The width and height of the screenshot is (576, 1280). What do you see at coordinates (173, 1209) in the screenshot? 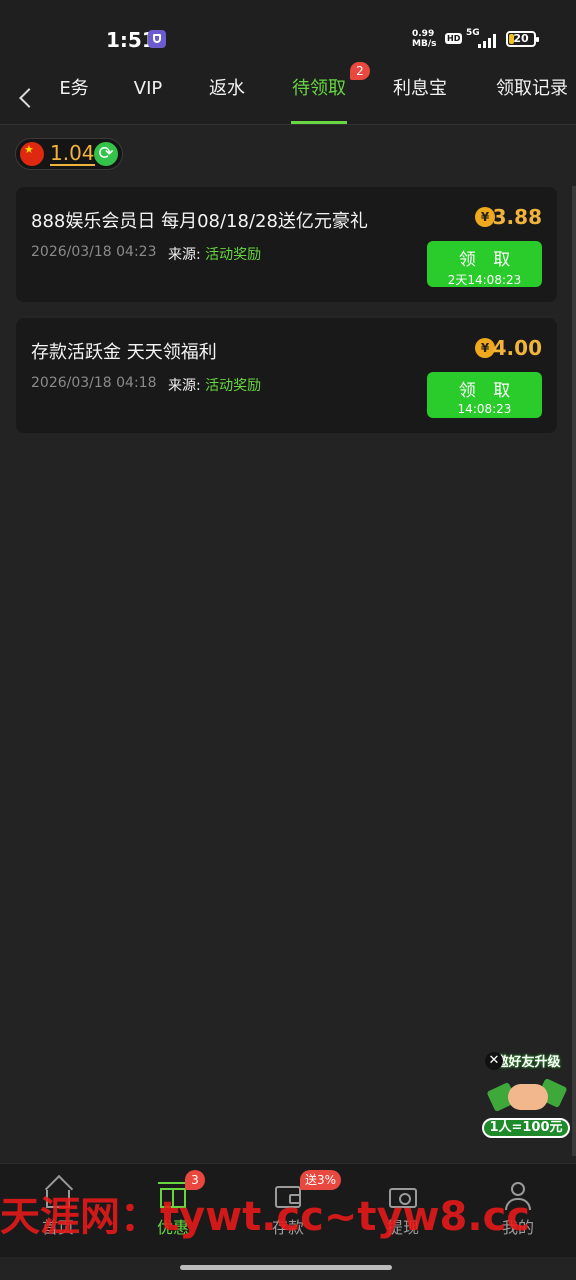
I see `nav-promotions: 优惠` at bounding box center [173, 1209].